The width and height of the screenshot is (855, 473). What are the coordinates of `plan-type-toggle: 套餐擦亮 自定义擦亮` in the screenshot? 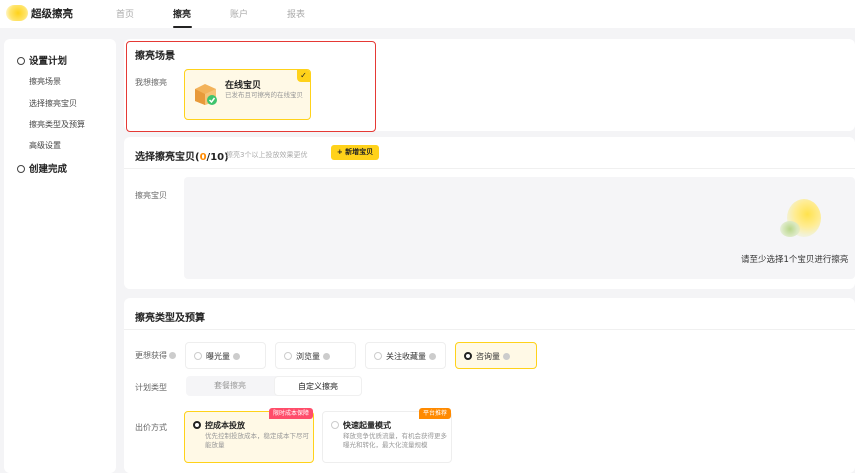 It's located at (274, 386).